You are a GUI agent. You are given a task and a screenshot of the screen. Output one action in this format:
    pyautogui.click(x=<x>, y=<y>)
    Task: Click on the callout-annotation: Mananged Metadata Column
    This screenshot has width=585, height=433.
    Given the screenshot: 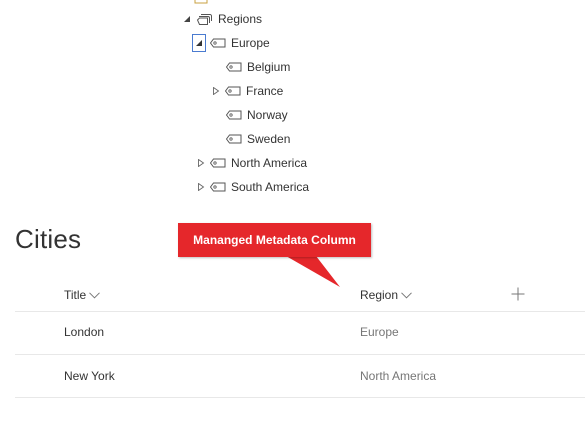 What is the action you would take?
    pyautogui.click(x=274, y=240)
    